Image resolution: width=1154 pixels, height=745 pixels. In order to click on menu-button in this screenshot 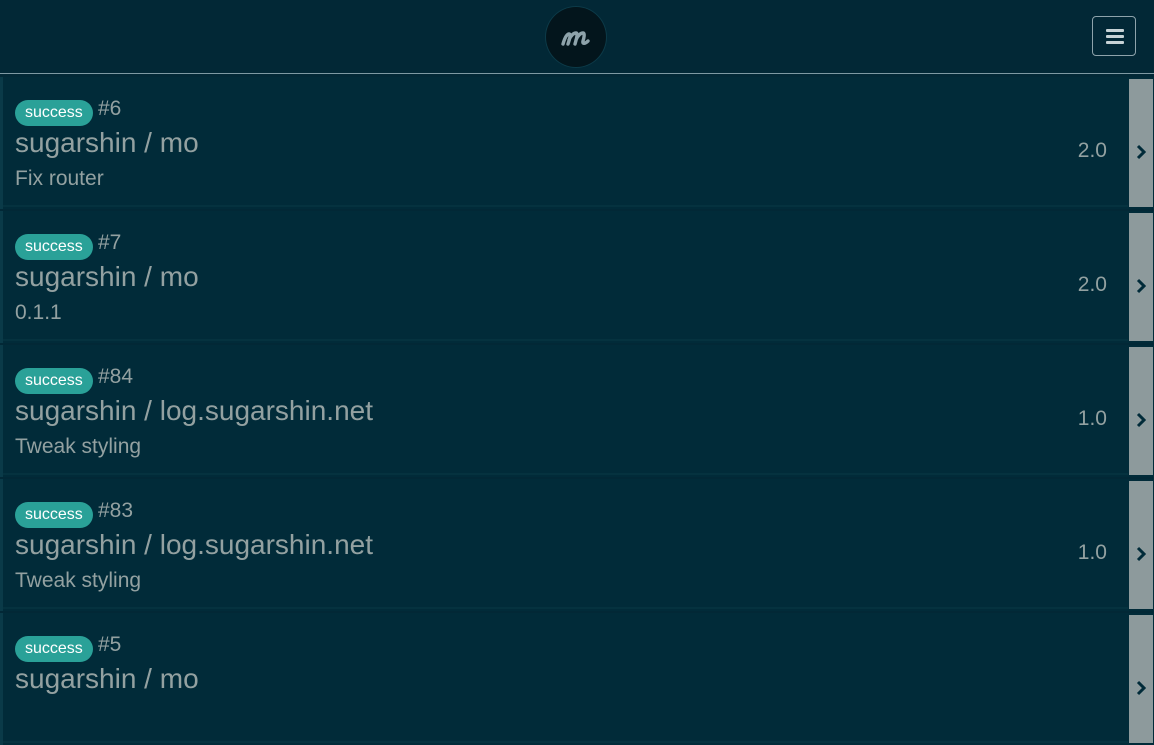, I will do `click(1114, 36)`.